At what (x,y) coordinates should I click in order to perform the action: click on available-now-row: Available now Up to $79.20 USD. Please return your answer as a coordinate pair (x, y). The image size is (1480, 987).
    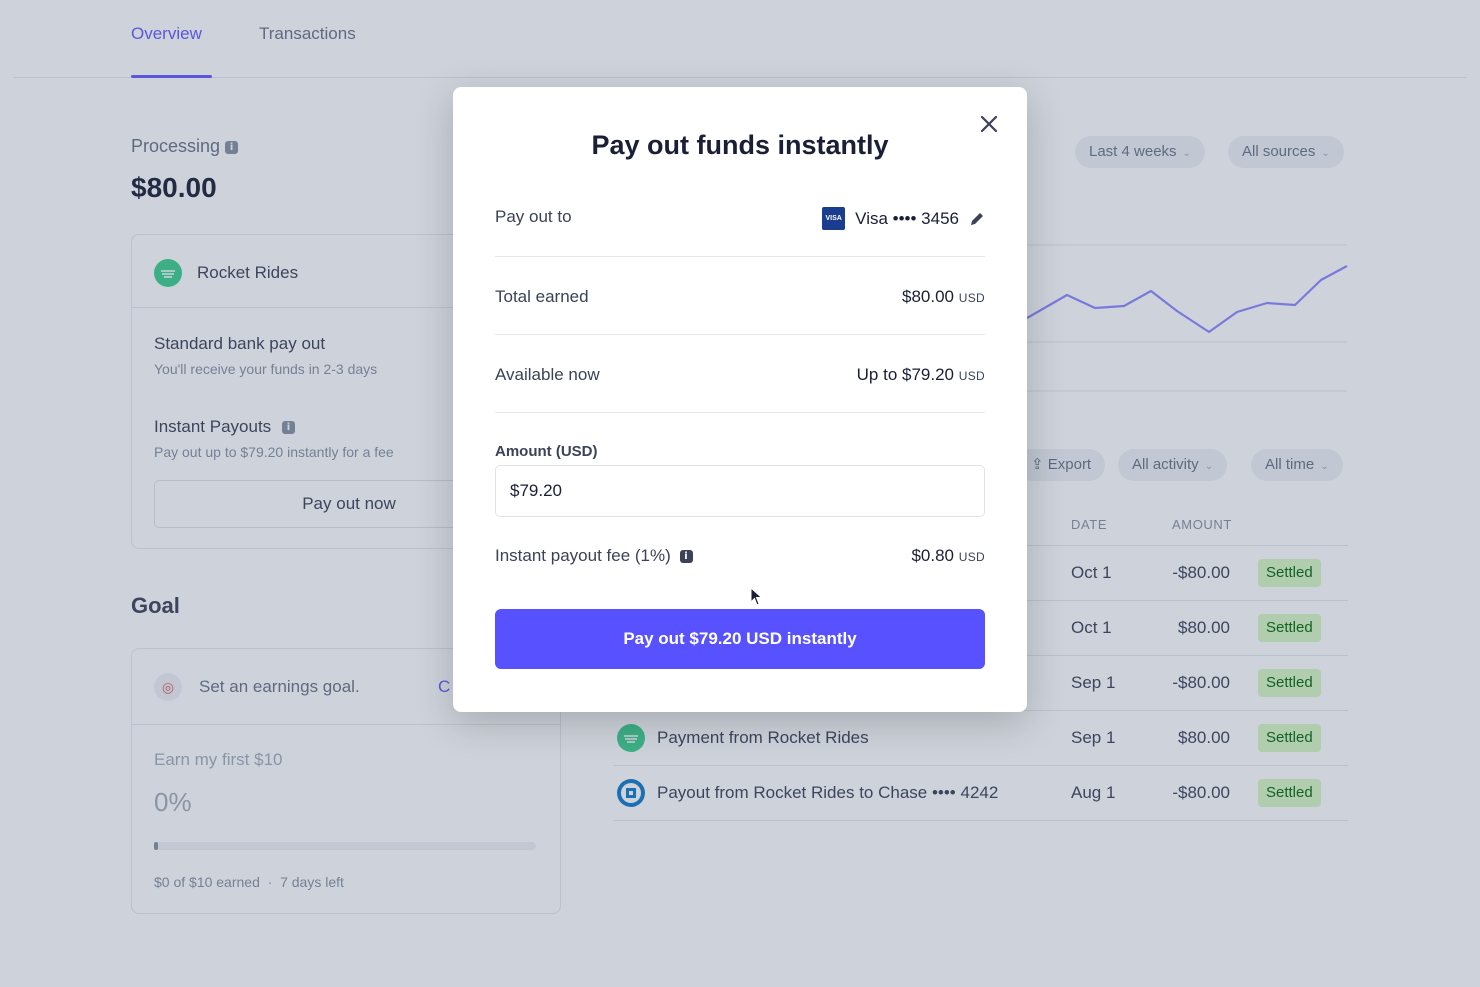
    Looking at the image, I should click on (740, 377).